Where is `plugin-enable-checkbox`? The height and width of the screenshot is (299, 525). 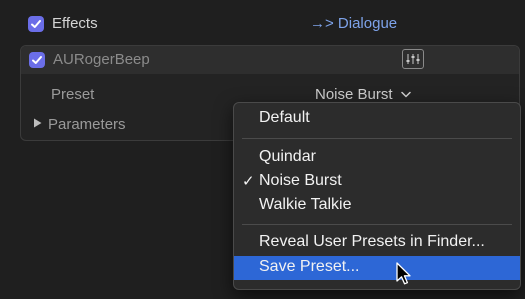 plugin-enable-checkbox is located at coordinates (37, 60).